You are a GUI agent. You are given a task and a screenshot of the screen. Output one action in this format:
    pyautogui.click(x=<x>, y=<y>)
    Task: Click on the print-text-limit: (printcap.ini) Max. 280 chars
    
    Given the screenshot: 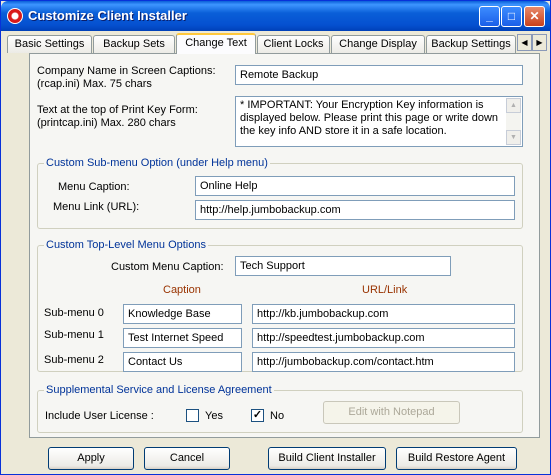 What is the action you would take?
    pyautogui.click(x=106, y=123)
    